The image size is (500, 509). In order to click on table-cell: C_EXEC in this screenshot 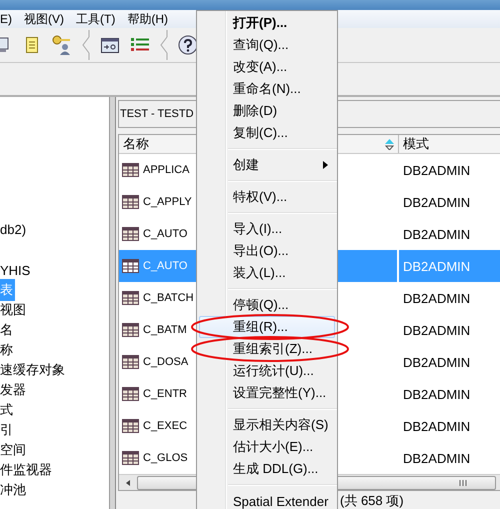, I will do `click(165, 426)`.